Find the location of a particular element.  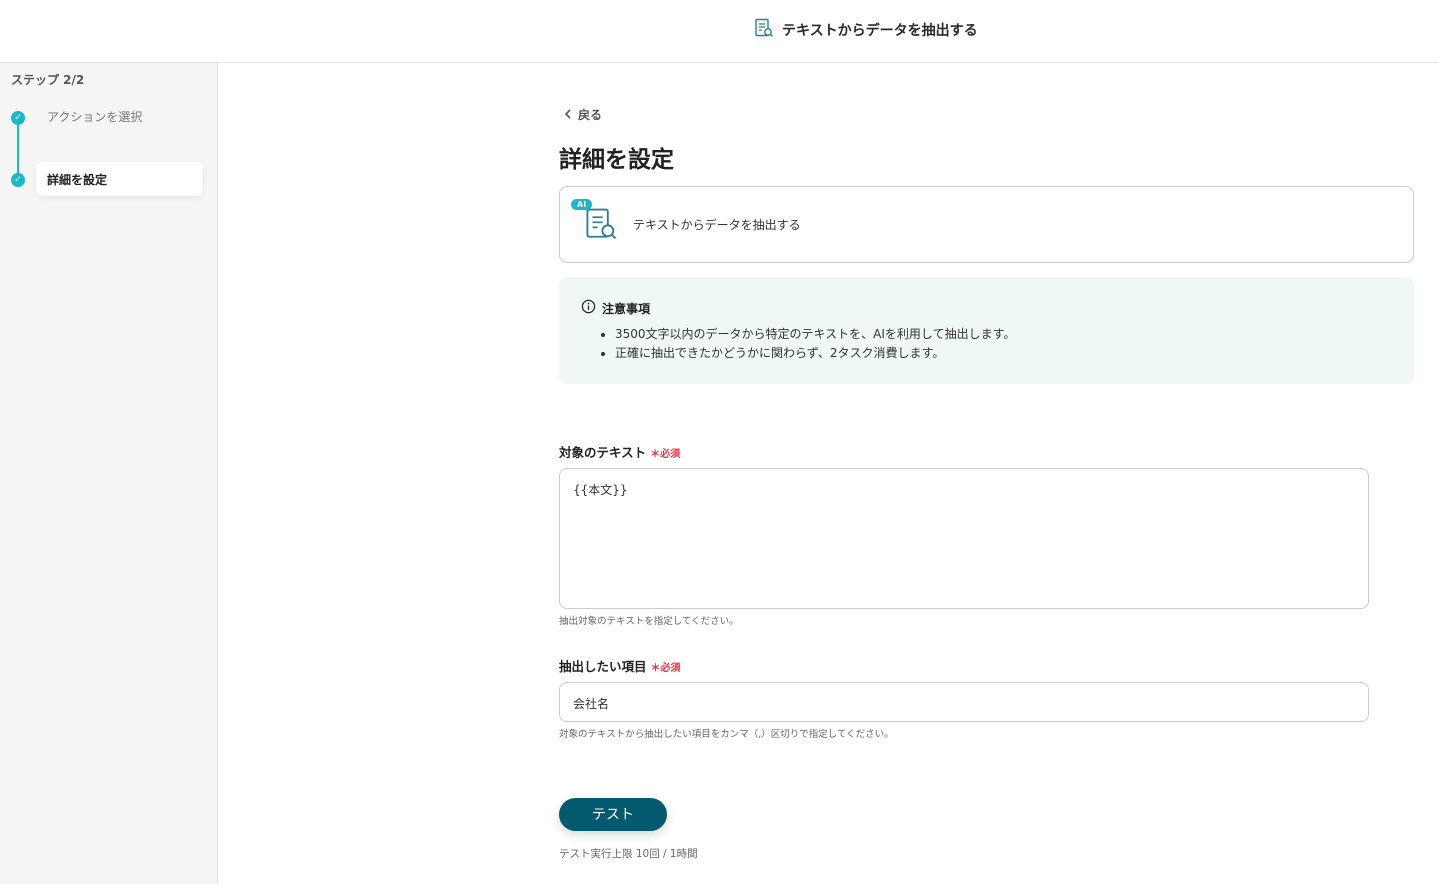

extract-items-input: 会社名 is located at coordinates (964, 702).